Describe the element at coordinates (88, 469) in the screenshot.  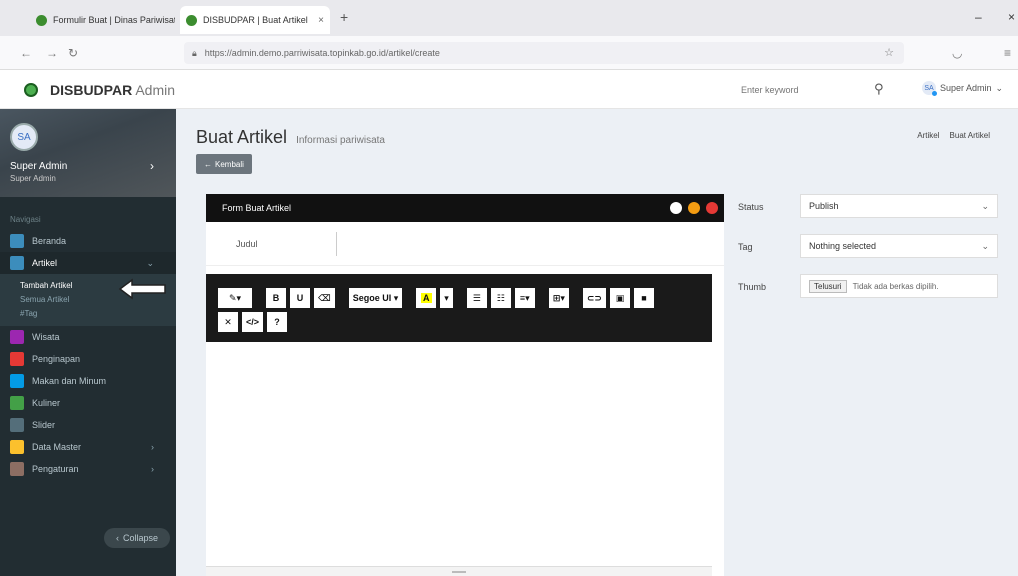
I see `sidebar-item-pengaturan: Pengaturan ›` at that location.